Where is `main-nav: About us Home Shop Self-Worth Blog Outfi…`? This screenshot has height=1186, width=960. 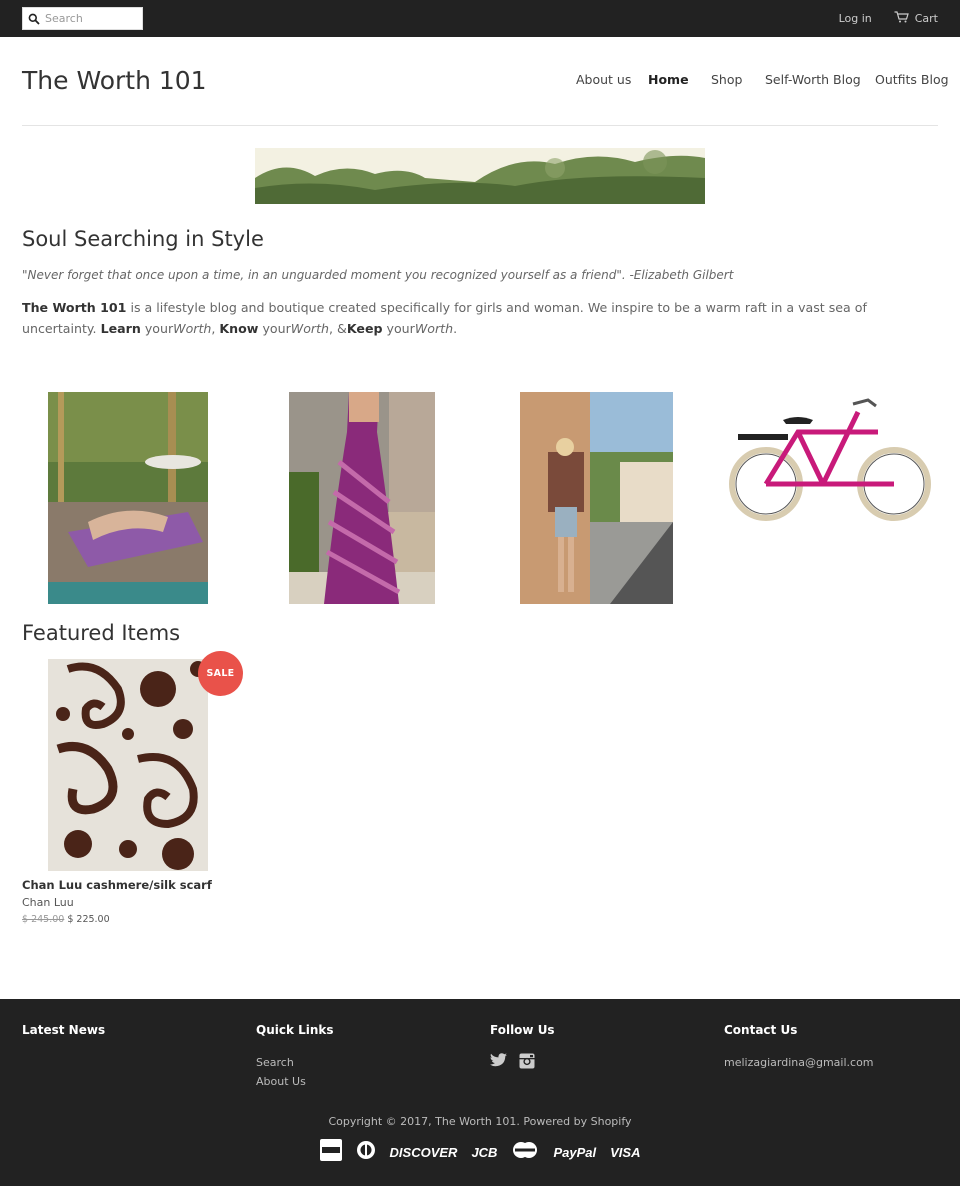 main-nav: About us Home Shop Self-Worth Blog Outfi… is located at coordinates (480, 82).